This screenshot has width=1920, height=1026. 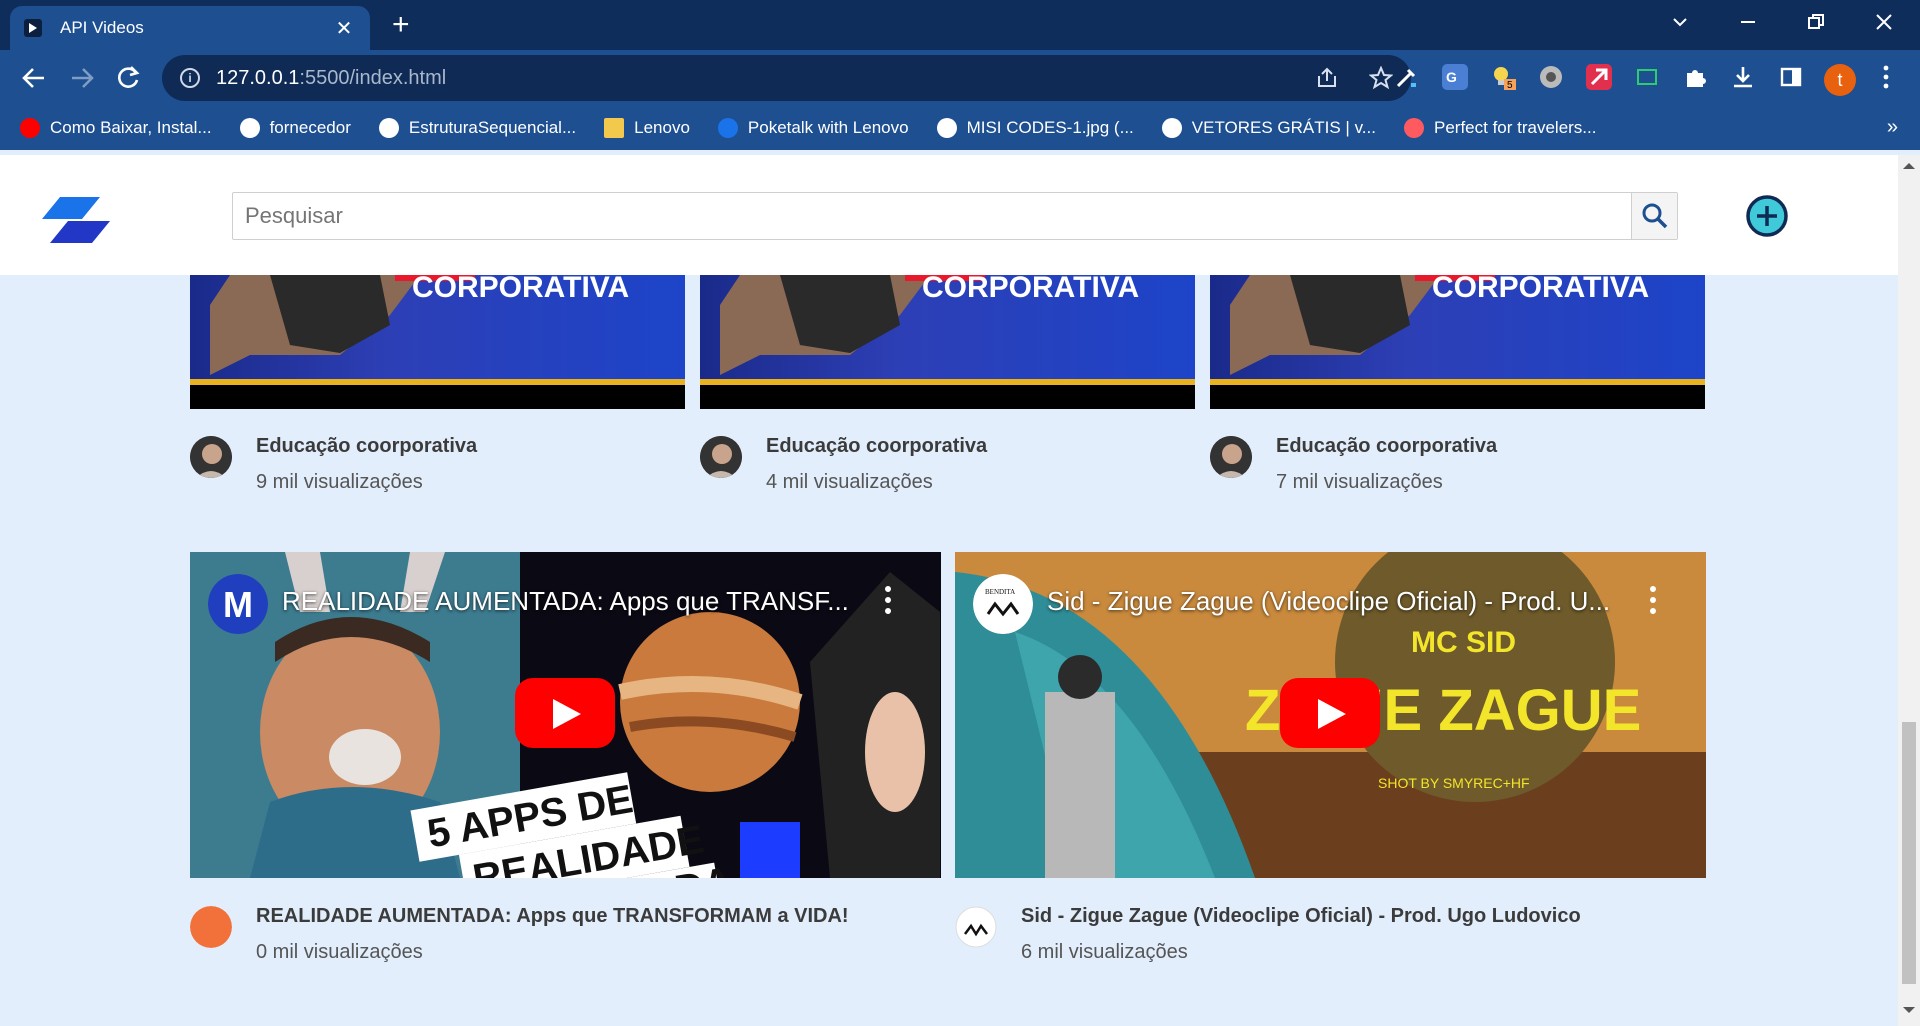 I want to click on bookmark-label: fornecedor, so click(x=310, y=127).